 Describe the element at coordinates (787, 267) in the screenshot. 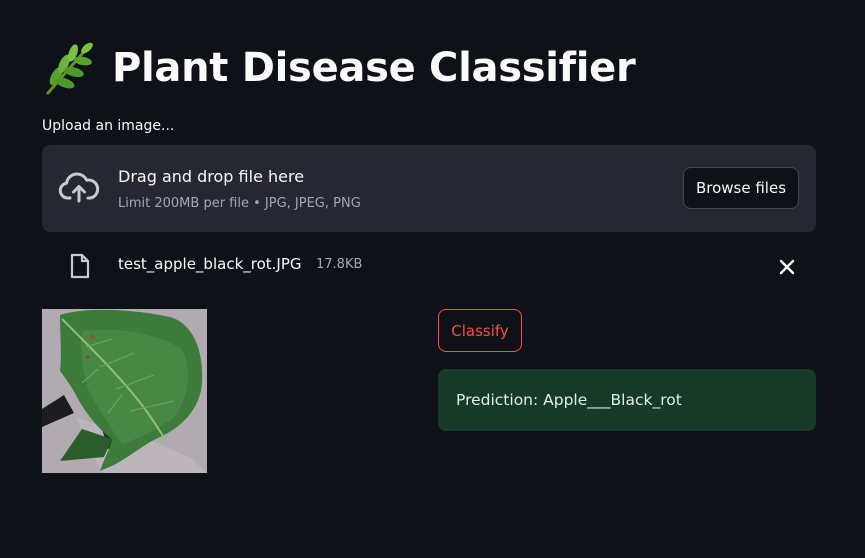

I see `close-icon` at that location.